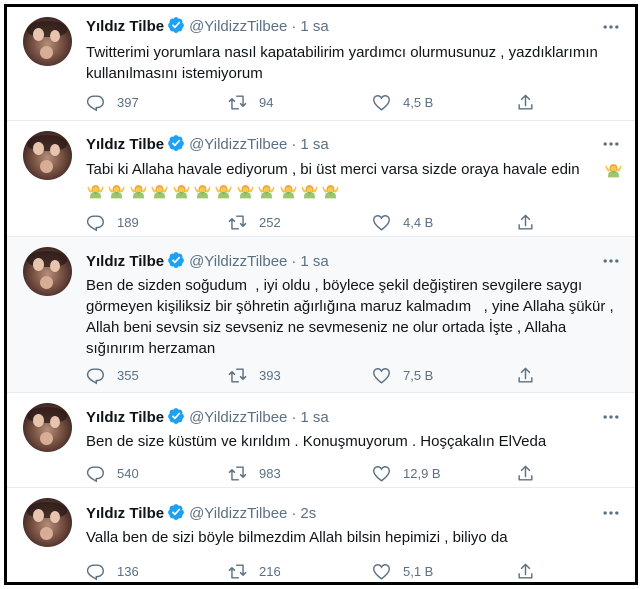 The height and width of the screenshot is (589, 642). I want to click on retweet-count: 393, so click(270, 375).